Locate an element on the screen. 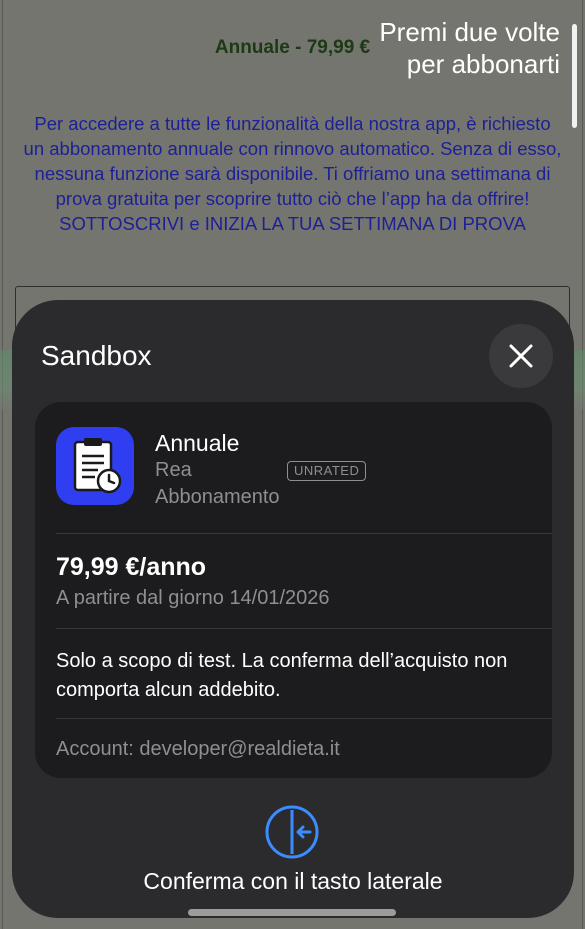 Image resolution: width=585 pixels, height=929 pixels. hint-line-1: Premi due volte is located at coordinates (469, 32).